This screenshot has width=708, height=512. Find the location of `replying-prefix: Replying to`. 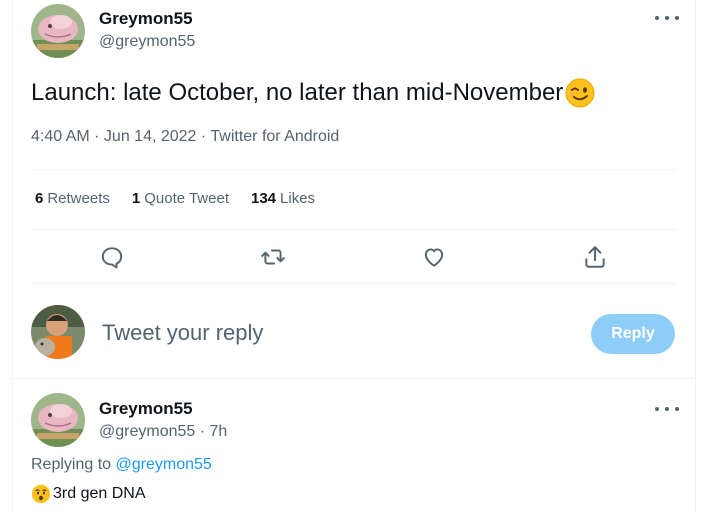

replying-prefix: Replying to is located at coordinates (71, 464).